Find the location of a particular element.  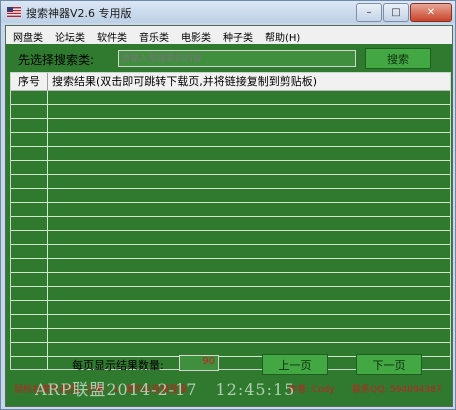

minimize-button: – is located at coordinates (369, 12).